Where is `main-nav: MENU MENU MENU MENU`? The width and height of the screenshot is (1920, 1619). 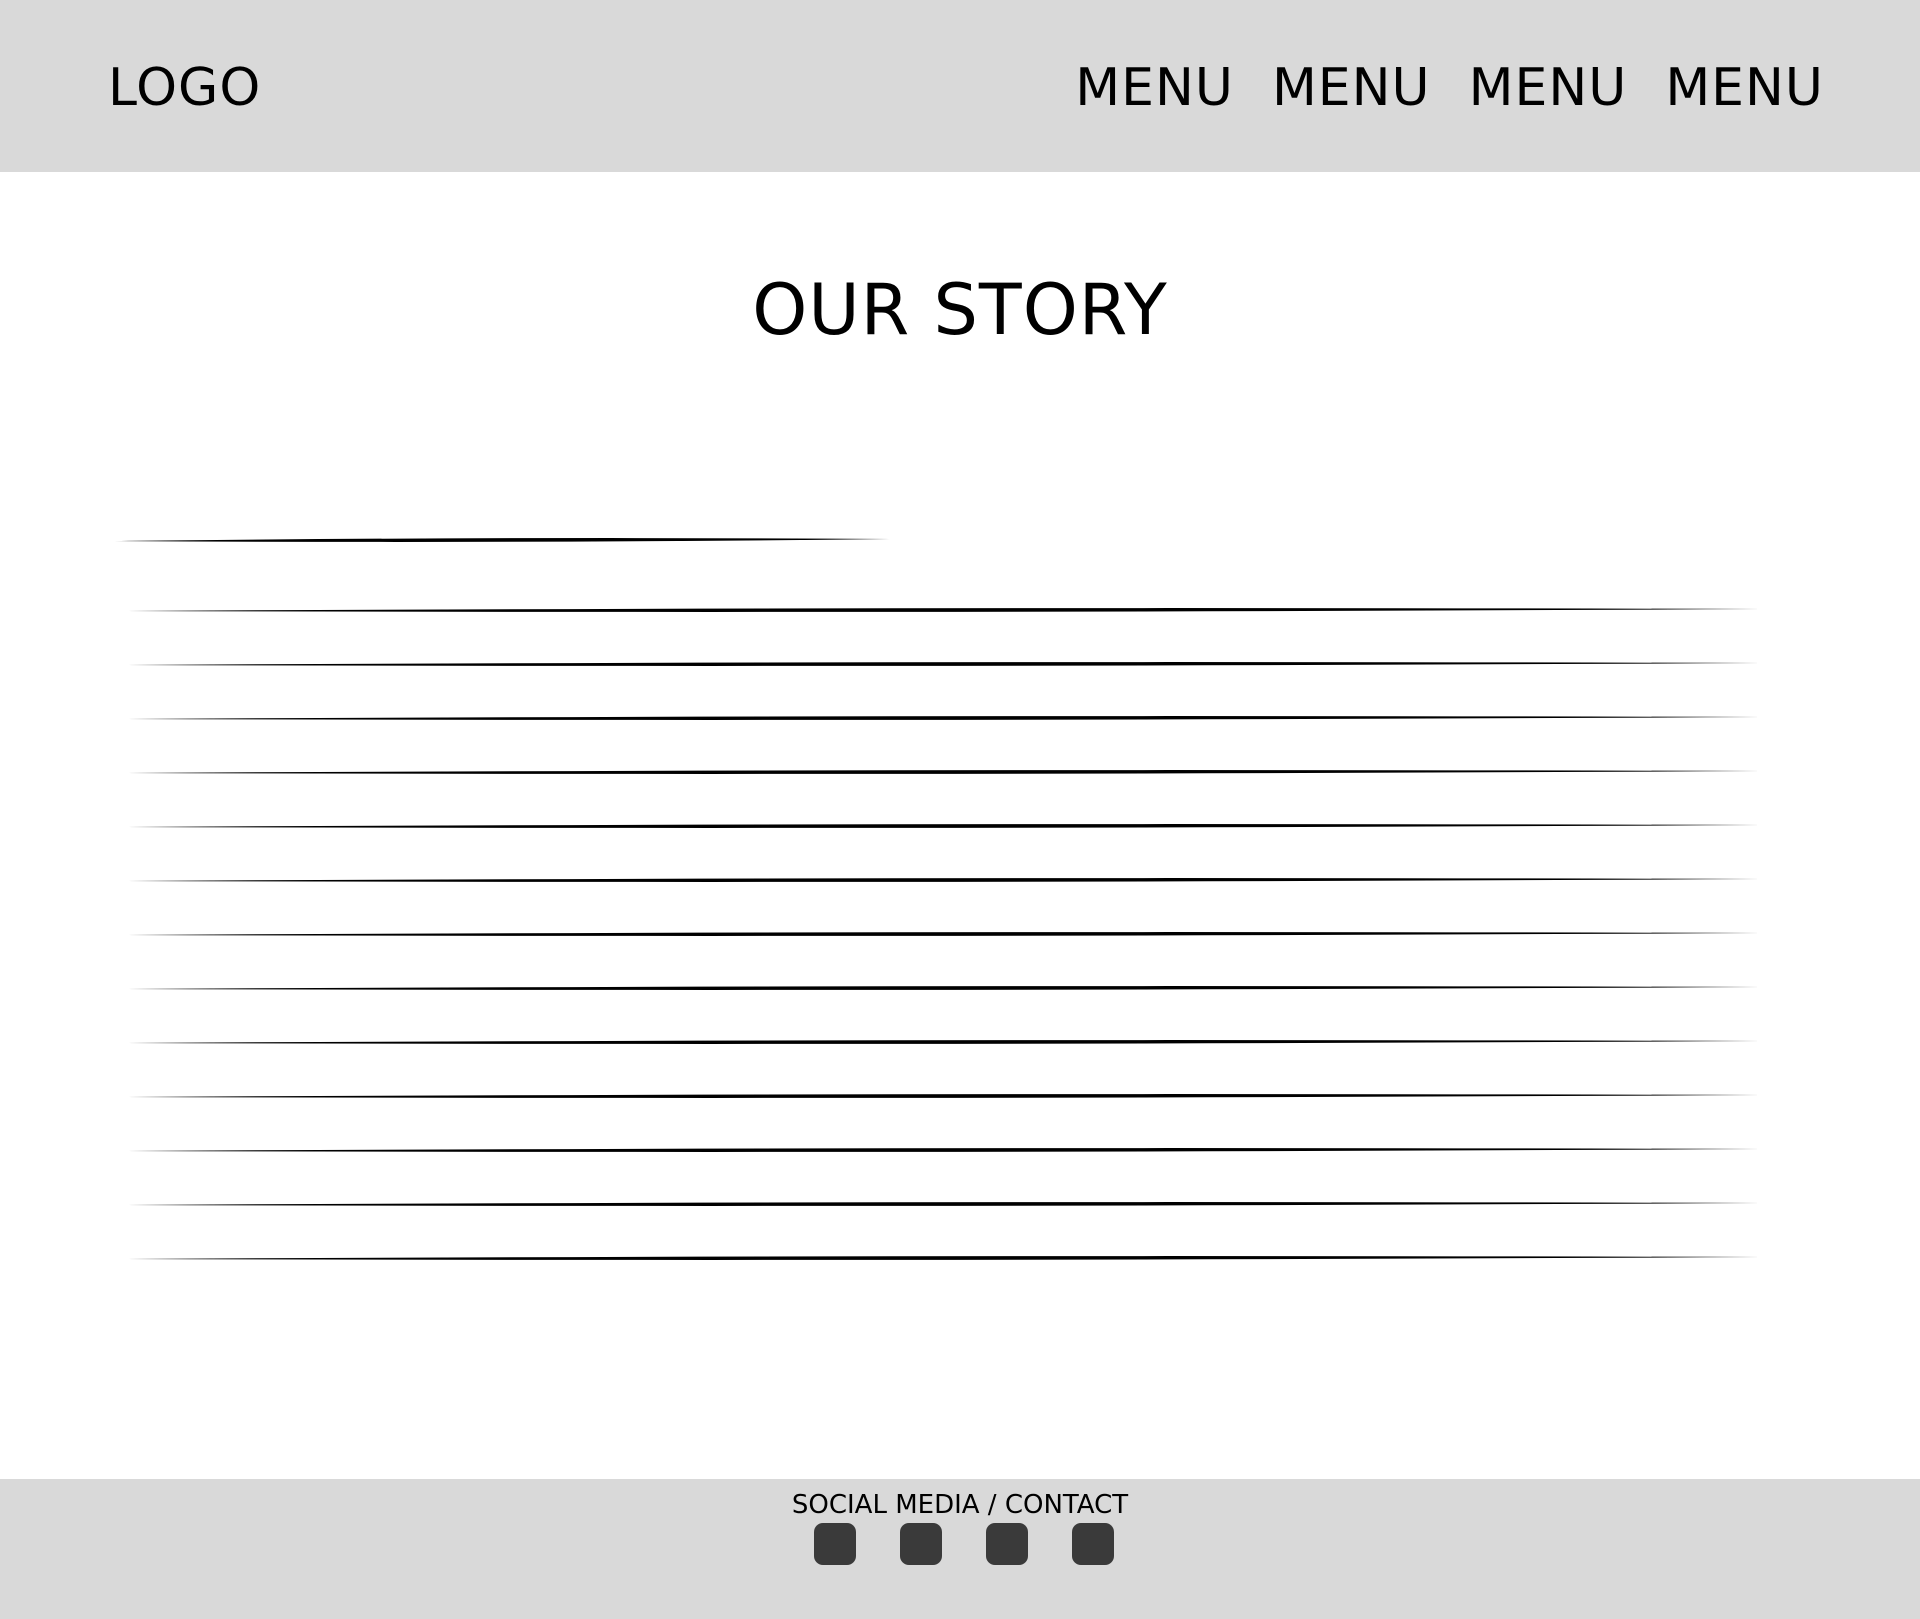 main-nav: MENU MENU MENU MENU is located at coordinates (1449, 88).